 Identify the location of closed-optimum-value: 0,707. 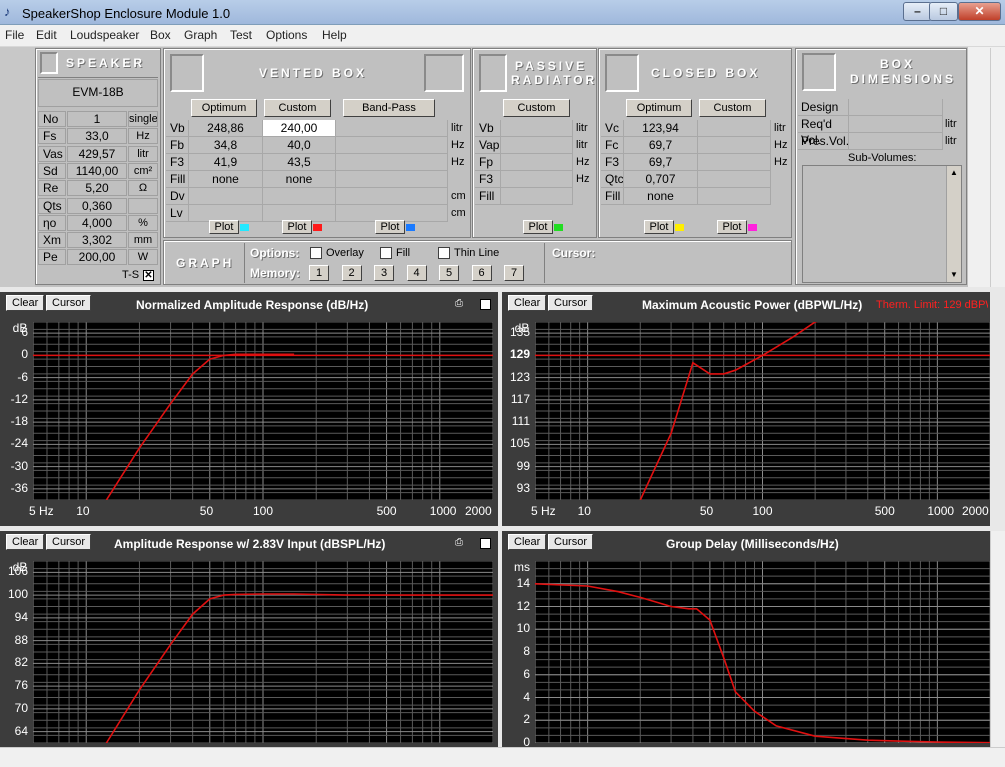
(660, 179).